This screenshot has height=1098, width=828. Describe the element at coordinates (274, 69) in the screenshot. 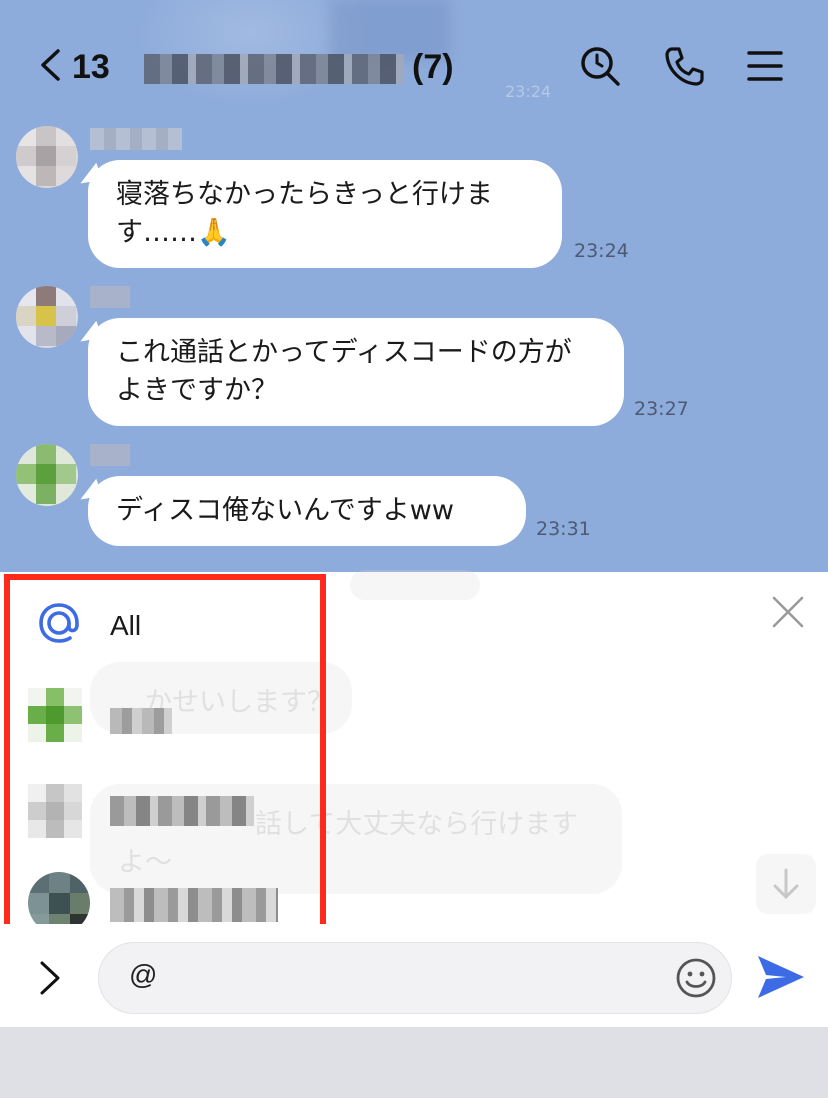

I see `blurred-group-name` at that location.